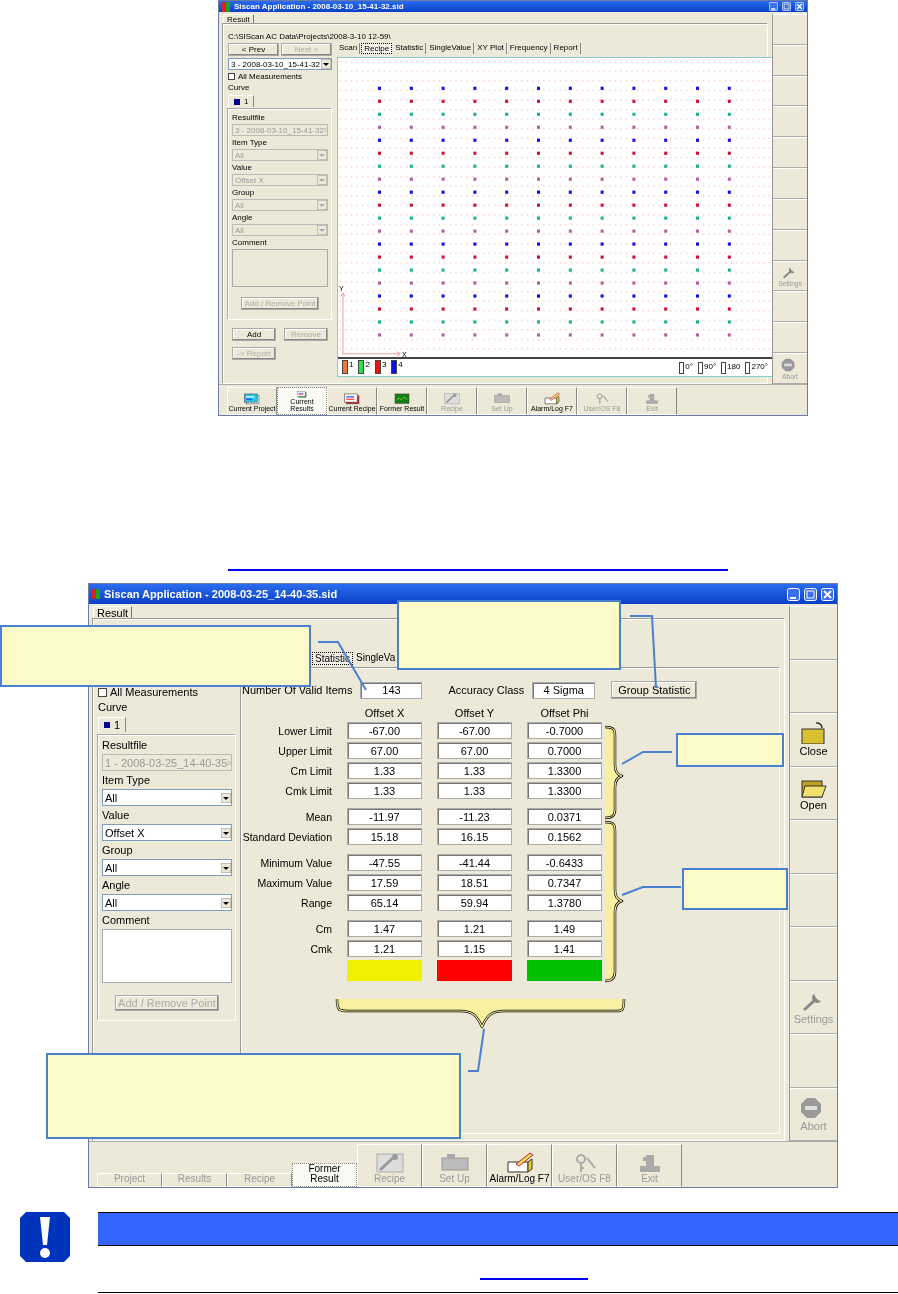  What do you see at coordinates (250, 242) in the screenshot?
I see `field-label: Comment` at bounding box center [250, 242].